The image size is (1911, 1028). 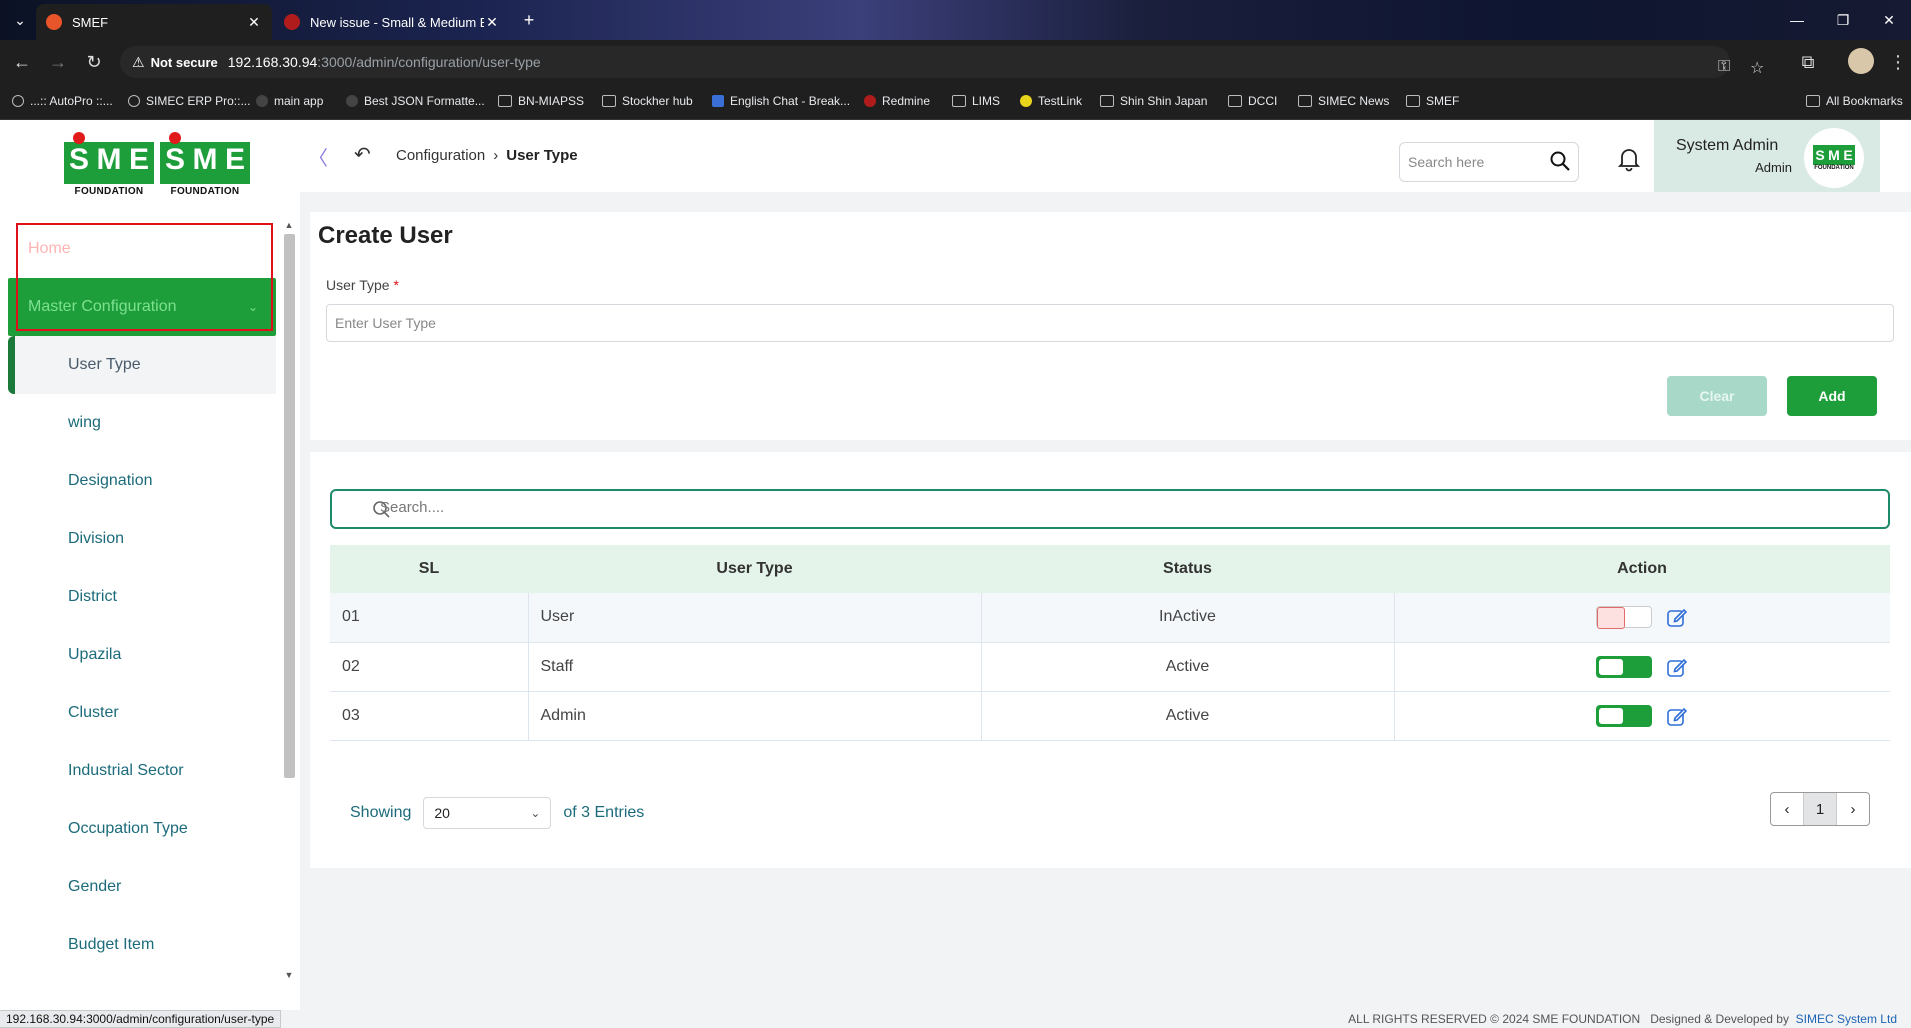 I want to click on close-window-icon: ✕, so click(x=1888, y=20).